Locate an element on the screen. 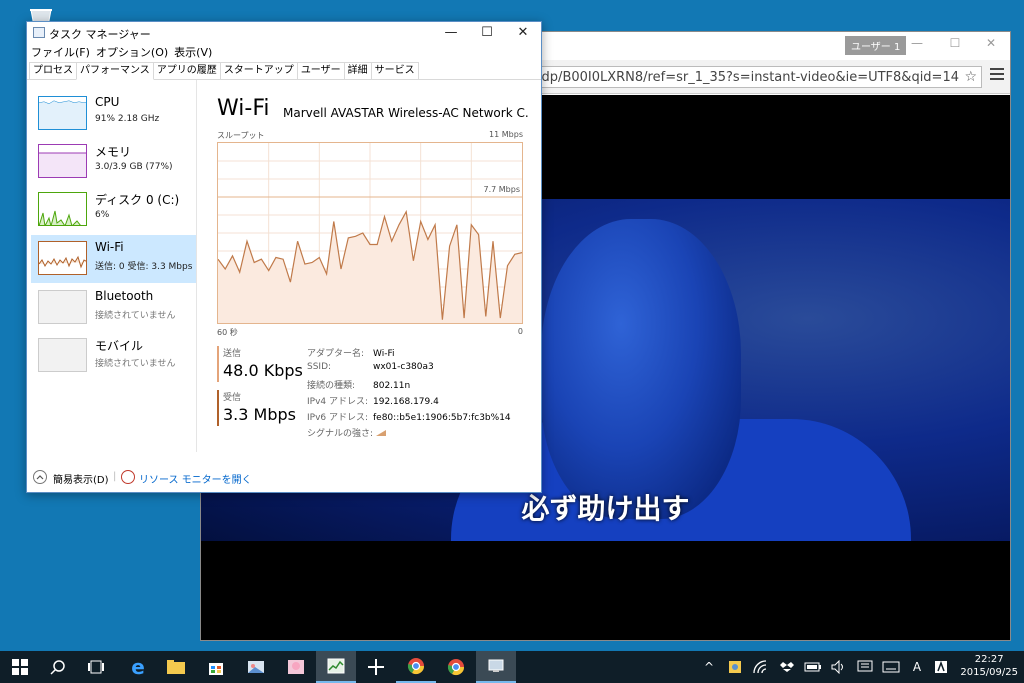 This screenshot has width=1024, height=683. graph-max-label: 11 Mbps is located at coordinates (506, 134).